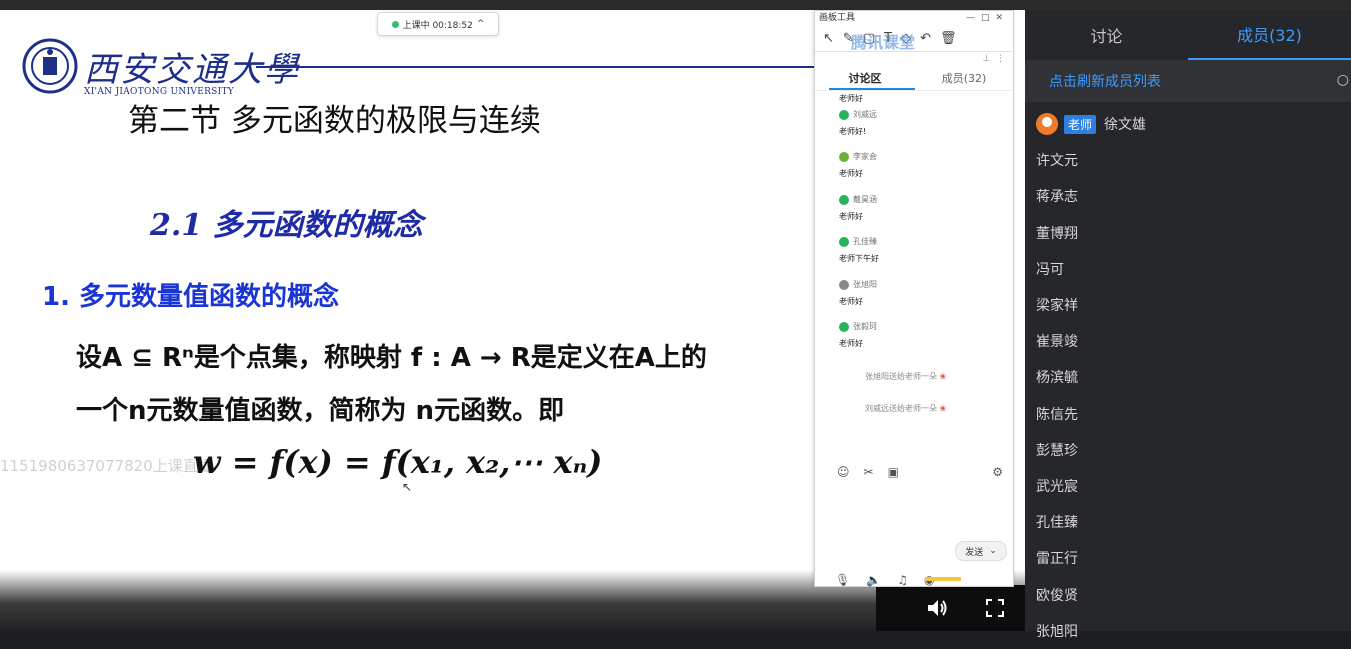 The height and width of the screenshot is (649, 1351). I want to click on music-icon: ♫, so click(902, 580).